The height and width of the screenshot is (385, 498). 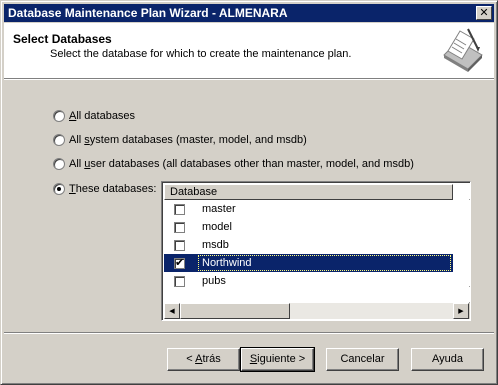 I want to click on list-item: pubs, so click(x=308, y=281).